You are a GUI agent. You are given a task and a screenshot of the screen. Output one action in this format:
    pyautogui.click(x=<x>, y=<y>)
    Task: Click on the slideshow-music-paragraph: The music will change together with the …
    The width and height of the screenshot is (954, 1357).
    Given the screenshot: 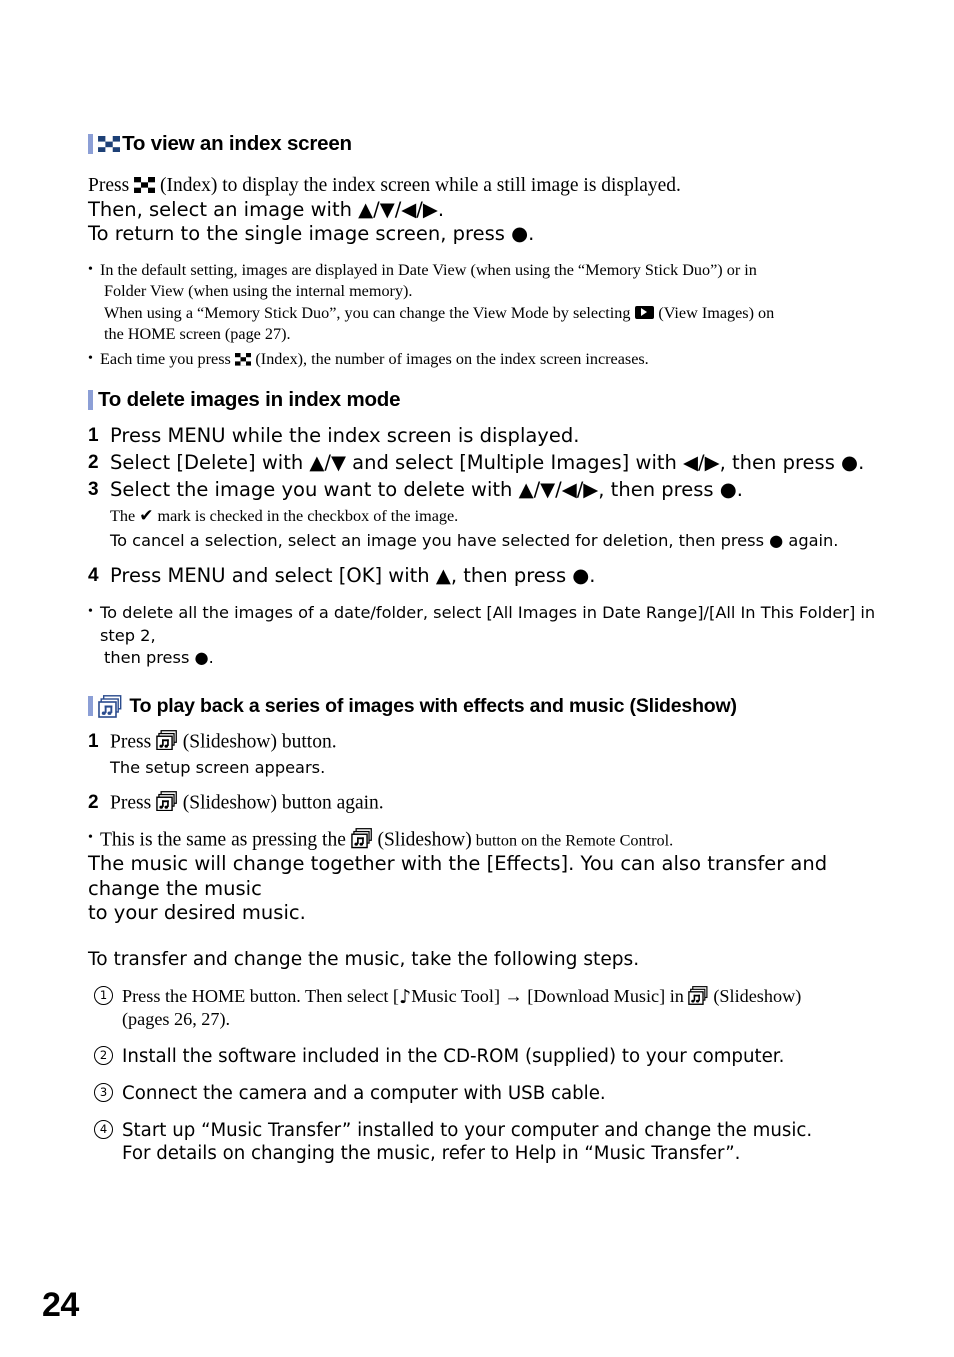 What is the action you would take?
    pyautogui.click(x=488, y=889)
    